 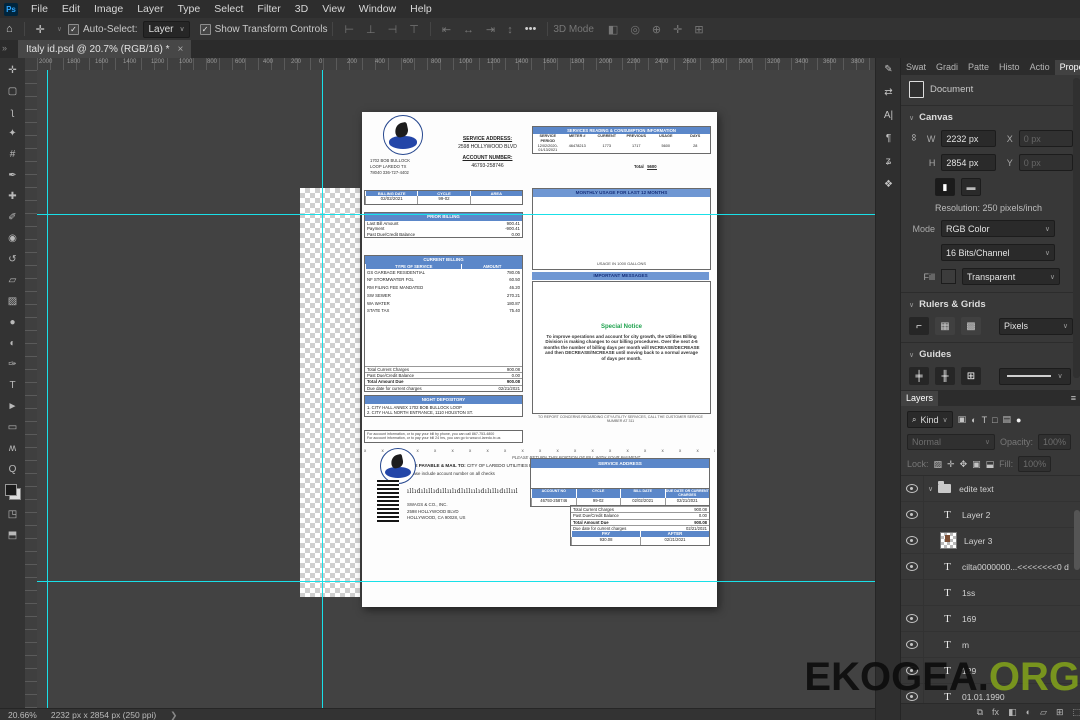 I want to click on tool-icon: ʍ, so click(x=12, y=448).